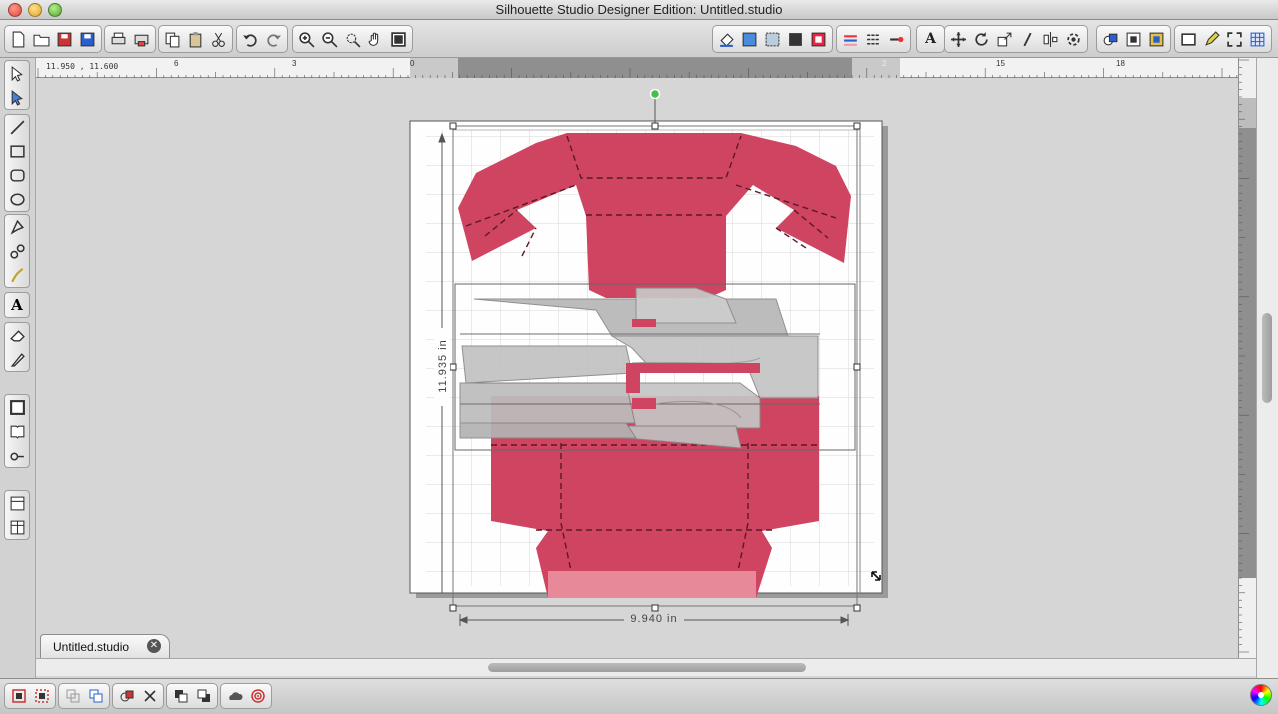  I want to click on weld-icon, so click(126, 696).